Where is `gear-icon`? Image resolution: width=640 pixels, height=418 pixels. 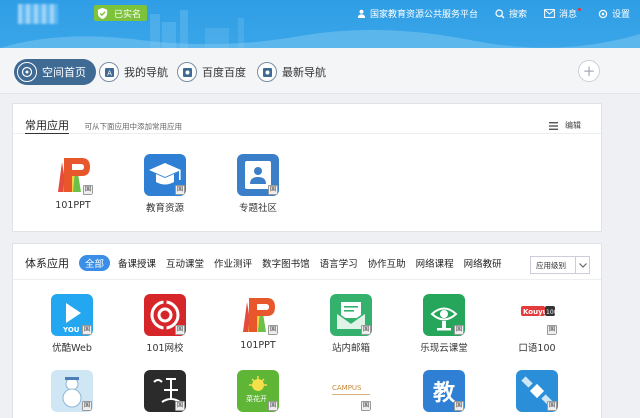 gear-icon is located at coordinates (603, 13).